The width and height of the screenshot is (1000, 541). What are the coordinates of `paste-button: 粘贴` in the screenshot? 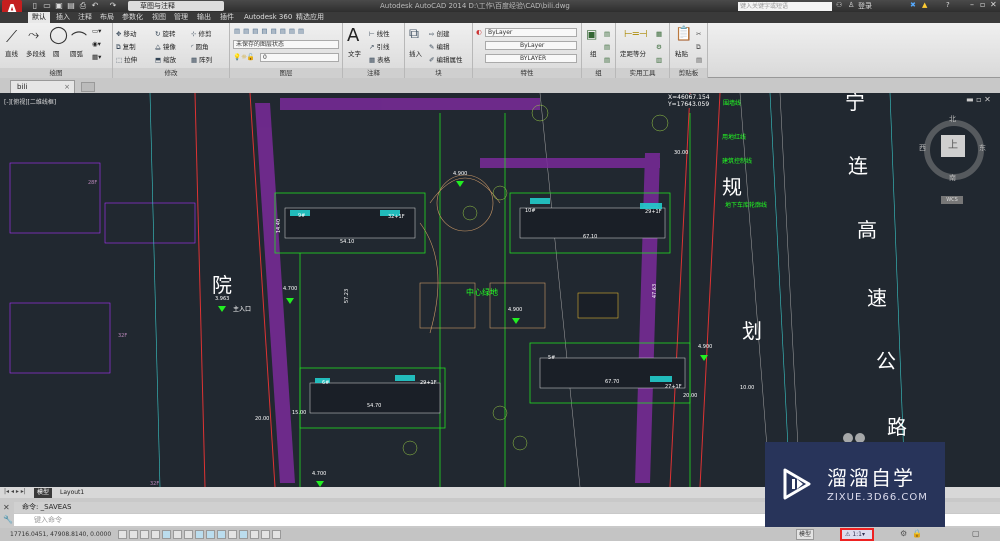 It's located at (681, 53).